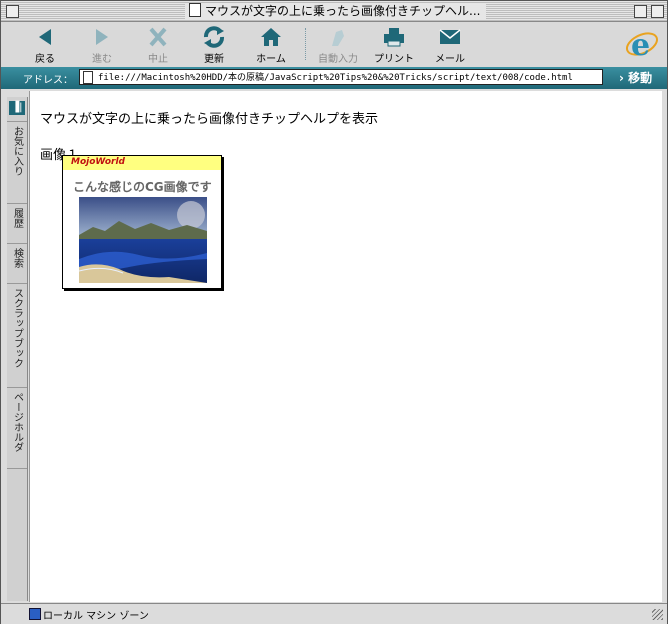 The width and height of the screenshot is (668, 624). I want to click on sidebar-tab-label: 履歴, so click(17, 218).